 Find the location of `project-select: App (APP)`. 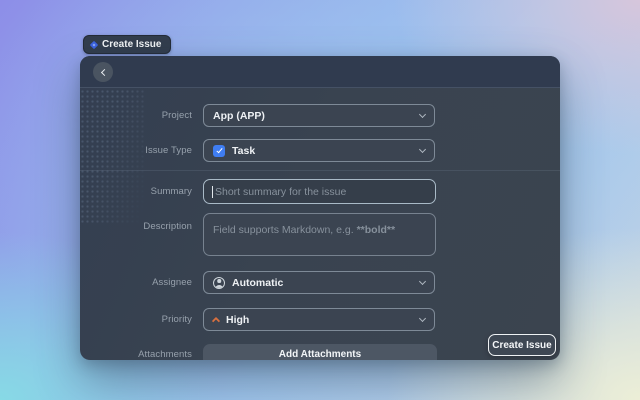

project-select: App (APP) is located at coordinates (319, 115).